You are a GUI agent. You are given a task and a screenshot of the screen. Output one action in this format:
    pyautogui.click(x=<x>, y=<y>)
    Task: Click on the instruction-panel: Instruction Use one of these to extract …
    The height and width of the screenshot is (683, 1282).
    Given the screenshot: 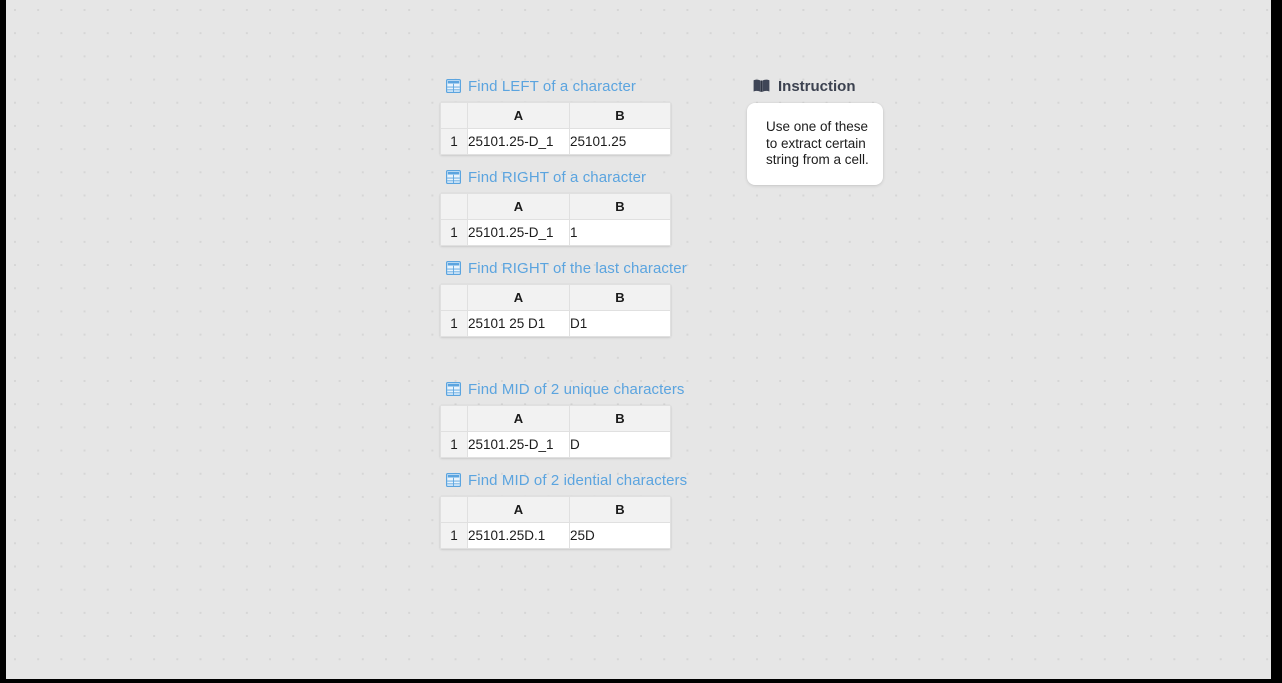 What is the action you would take?
    pyautogui.click(x=822, y=130)
    